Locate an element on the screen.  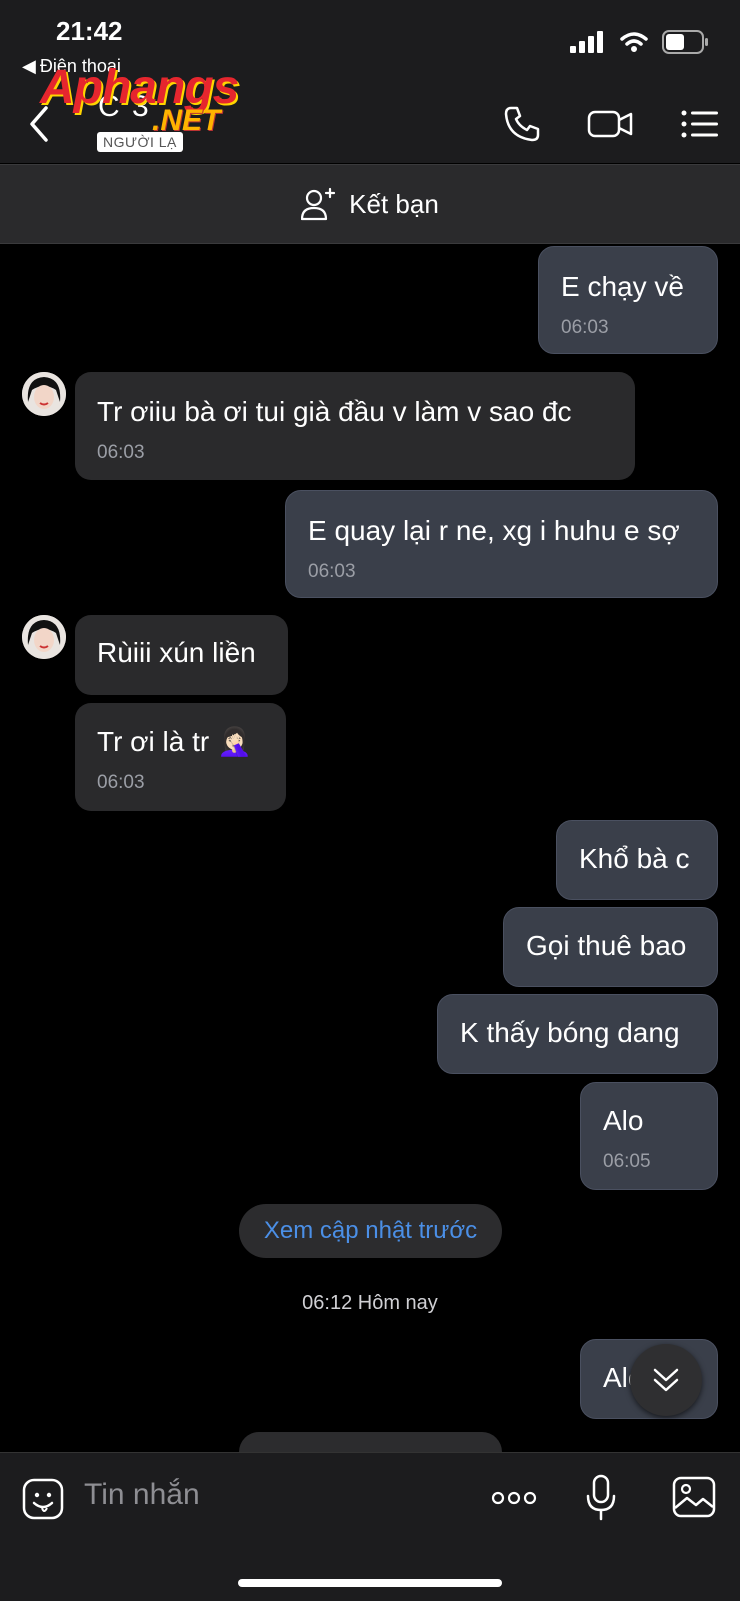
message-bubble-outgoing: Alo 06:05 is located at coordinates (649, 1136).